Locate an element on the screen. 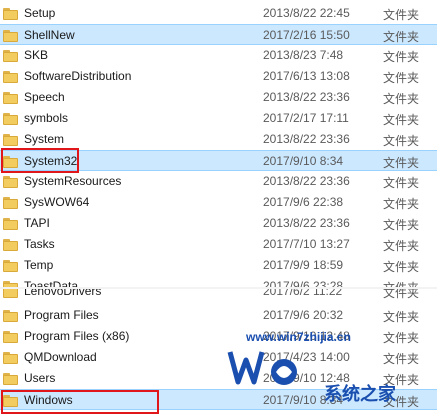 The image size is (437, 416). item-name: Temp is located at coordinates (39, 265).